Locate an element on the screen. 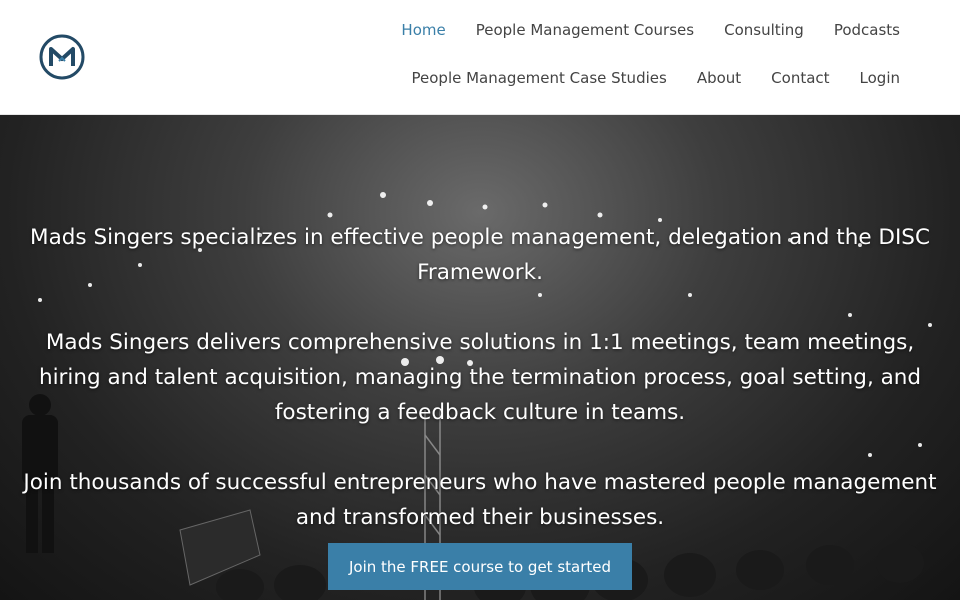 This screenshot has width=960, height=600. nav-podcasts: Podcasts is located at coordinates (867, 30).